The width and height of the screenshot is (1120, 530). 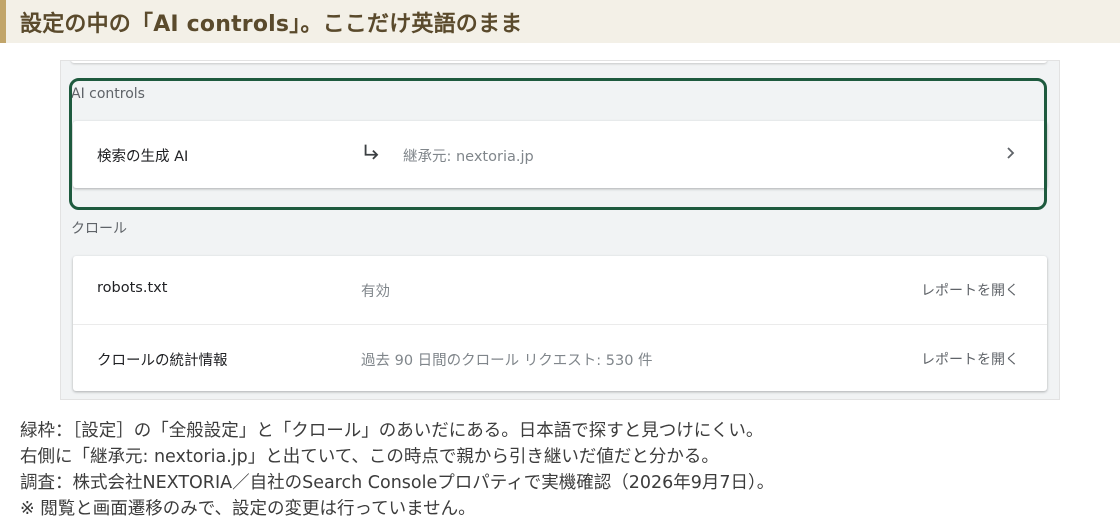 I want to click on settings-row-robots-txt: robots.txt 有効 レポートを開く, so click(x=560, y=289).